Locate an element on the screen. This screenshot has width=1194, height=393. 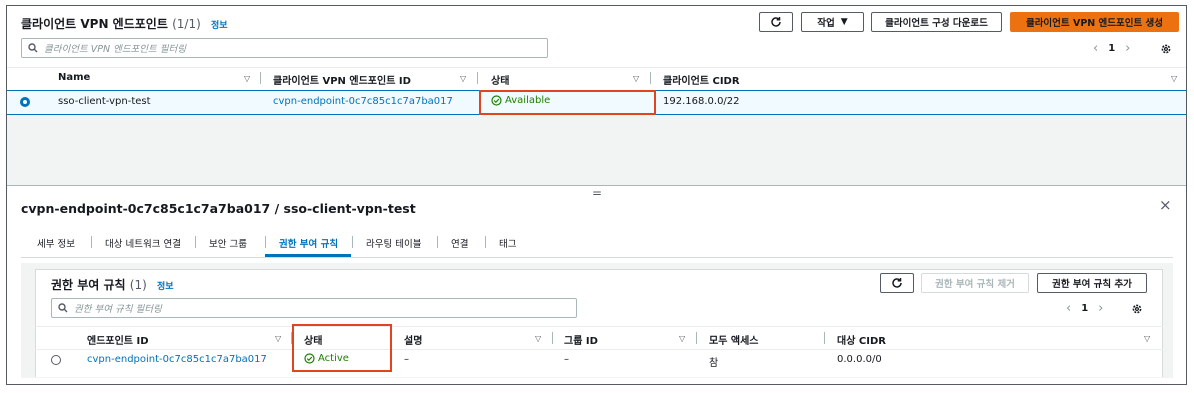
add-rule-button: 권한 부여 규칙 추가 is located at coordinates (1092, 283).